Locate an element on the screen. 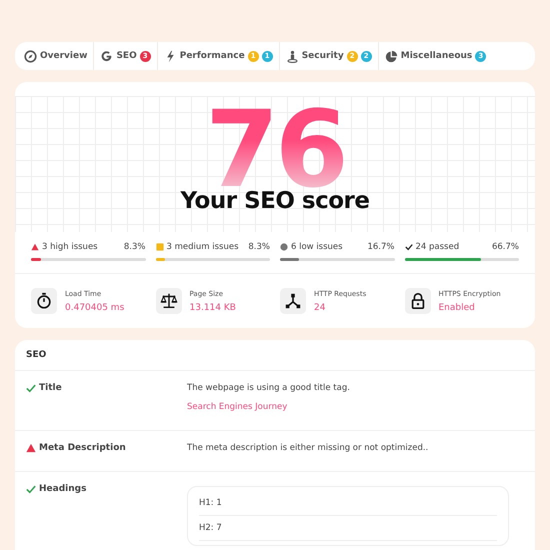  stopwatch-icon is located at coordinates (44, 301).